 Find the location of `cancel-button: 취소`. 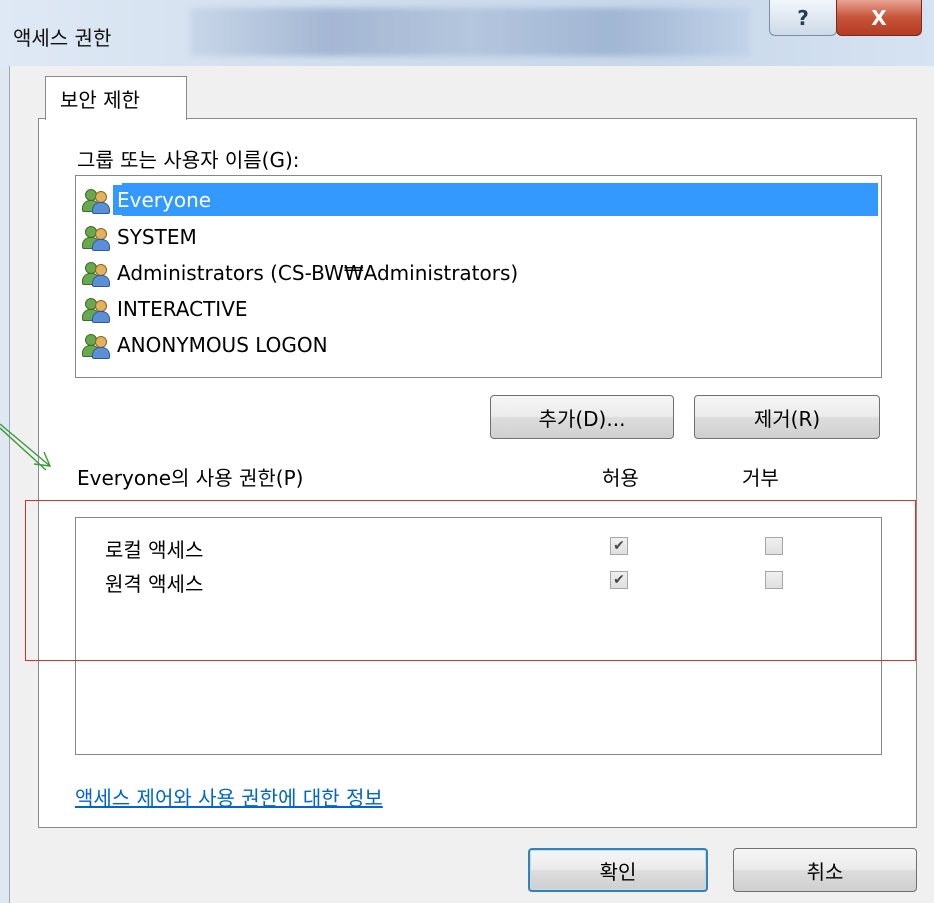

cancel-button: 취소 is located at coordinates (825, 870).